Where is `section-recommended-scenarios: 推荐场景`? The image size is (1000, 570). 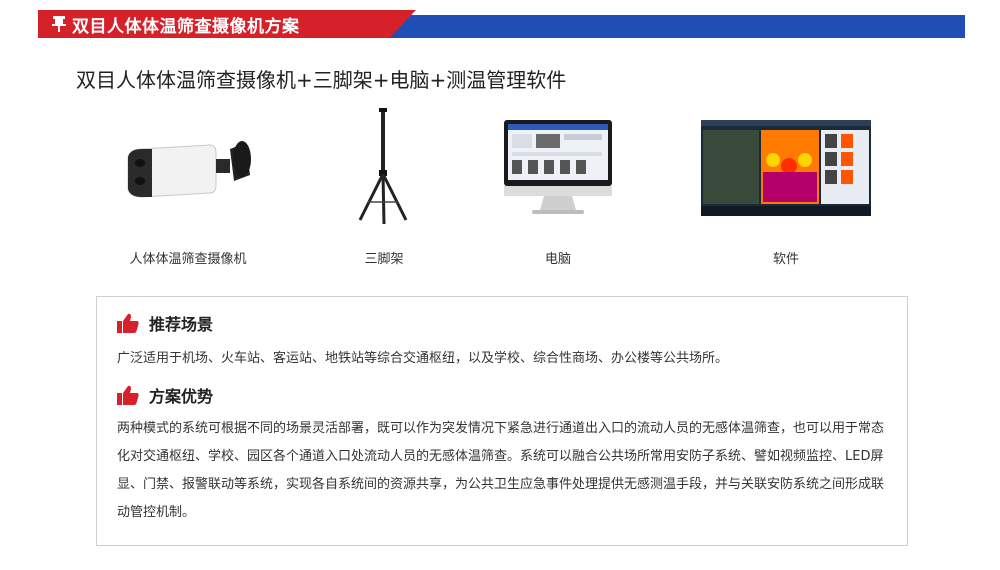 section-recommended-scenarios: 推荐场景 is located at coordinates (165, 323).